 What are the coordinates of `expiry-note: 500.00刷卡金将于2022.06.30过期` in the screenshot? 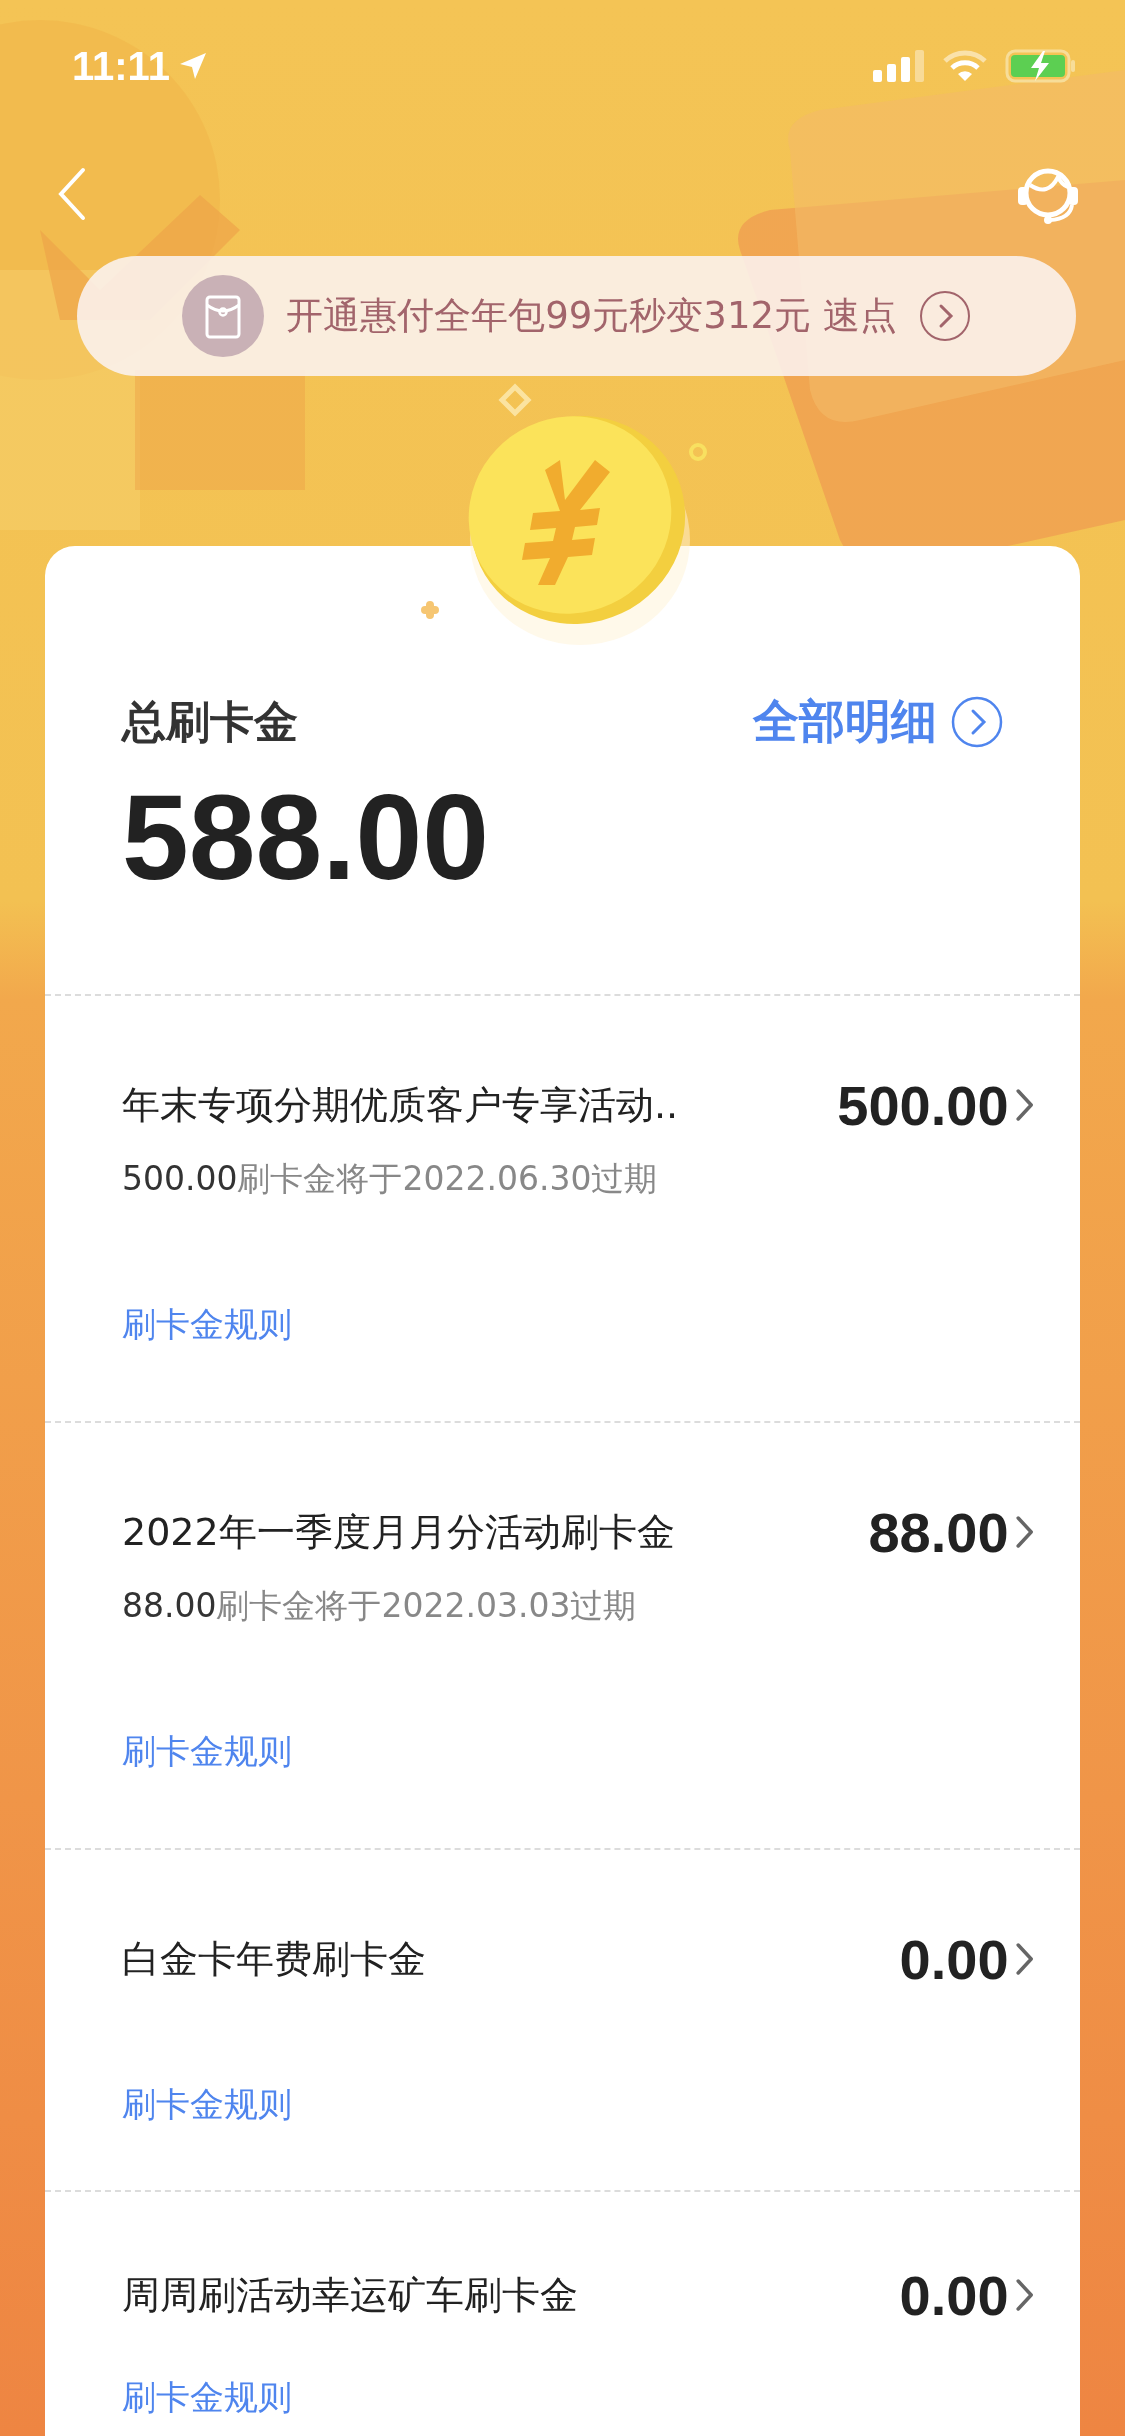 It's located at (390, 1179).